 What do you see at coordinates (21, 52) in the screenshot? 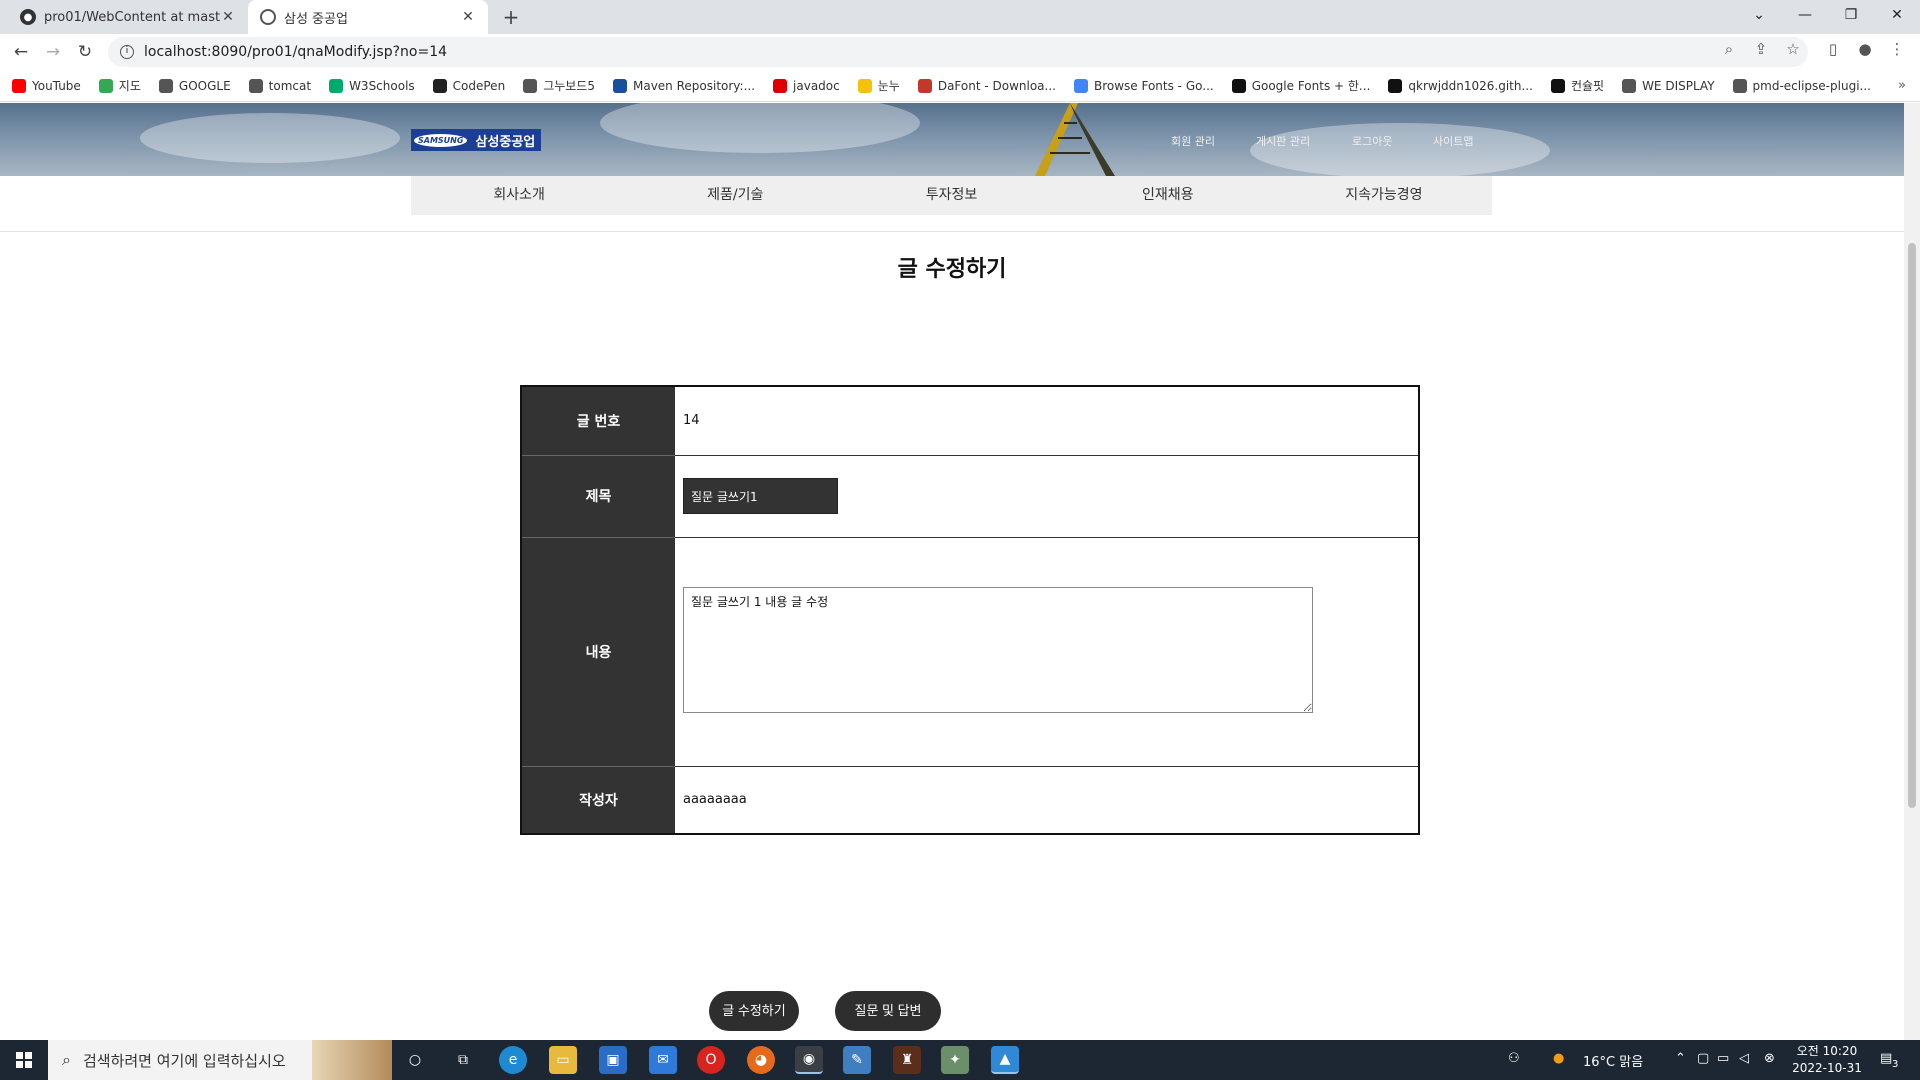
I see `back-button: ←` at bounding box center [21, 52].